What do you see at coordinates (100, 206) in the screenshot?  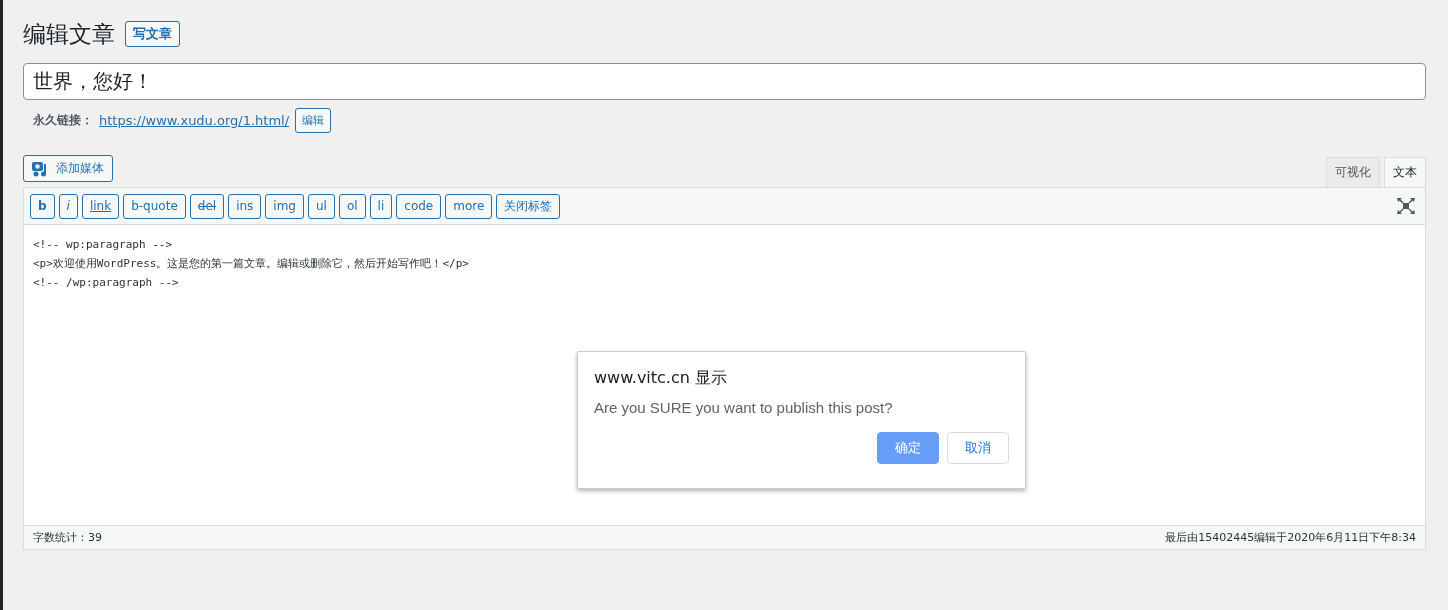 I see `toolbar-button: link` at bounding box center [100, 206].